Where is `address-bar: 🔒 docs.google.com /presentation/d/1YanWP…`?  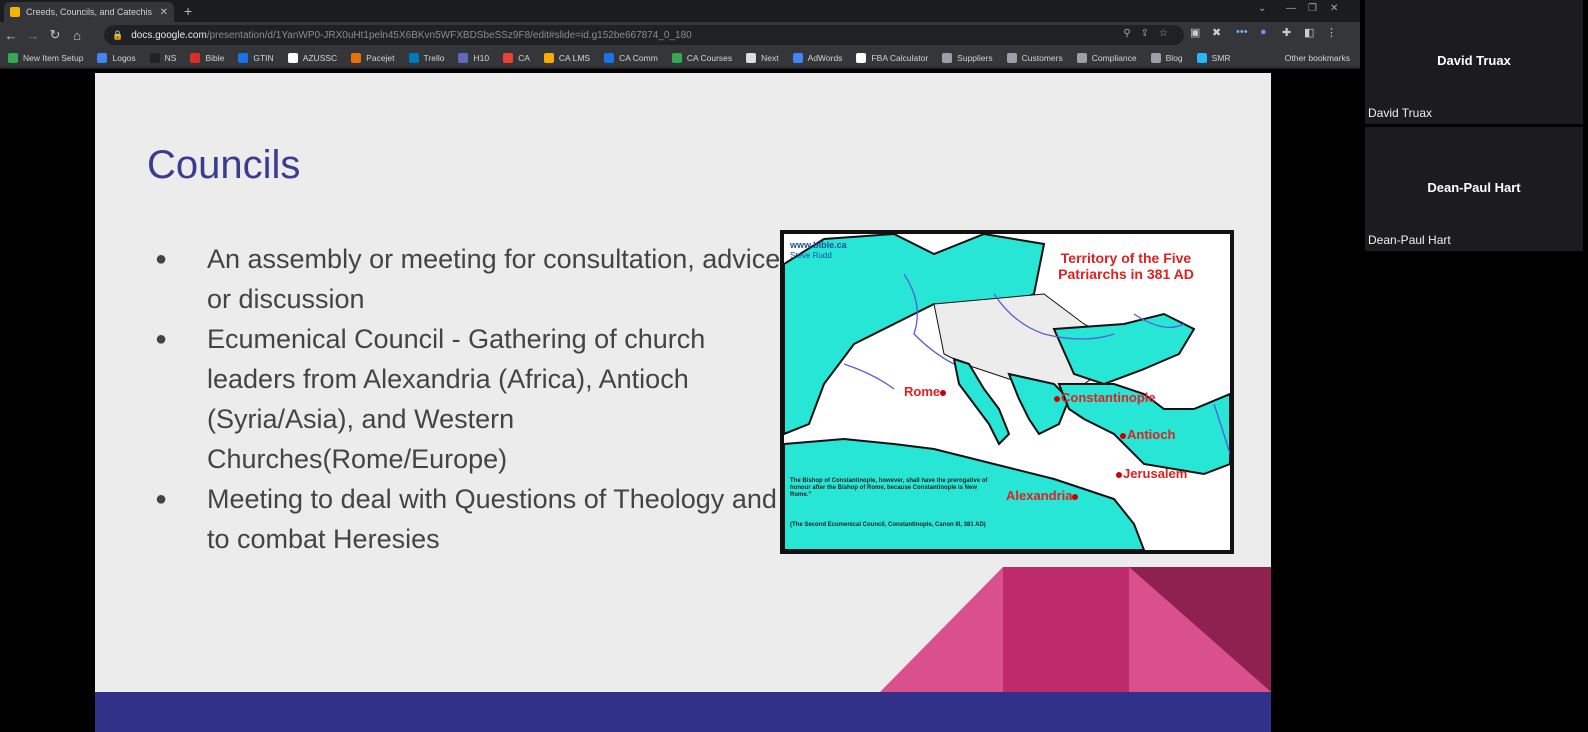
address-bar: 🔒 docs.google.com /presentation/d/1YanWP… is located at coordinates (644, 35).